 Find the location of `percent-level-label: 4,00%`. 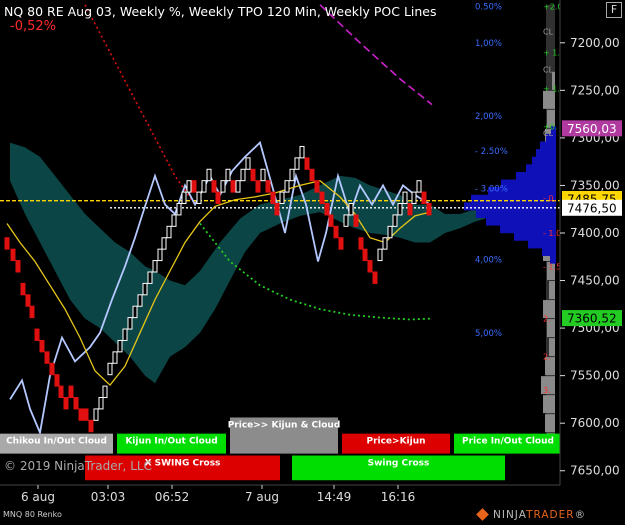

percent-level-label: 4,00% is located at coordinates (488, 261).